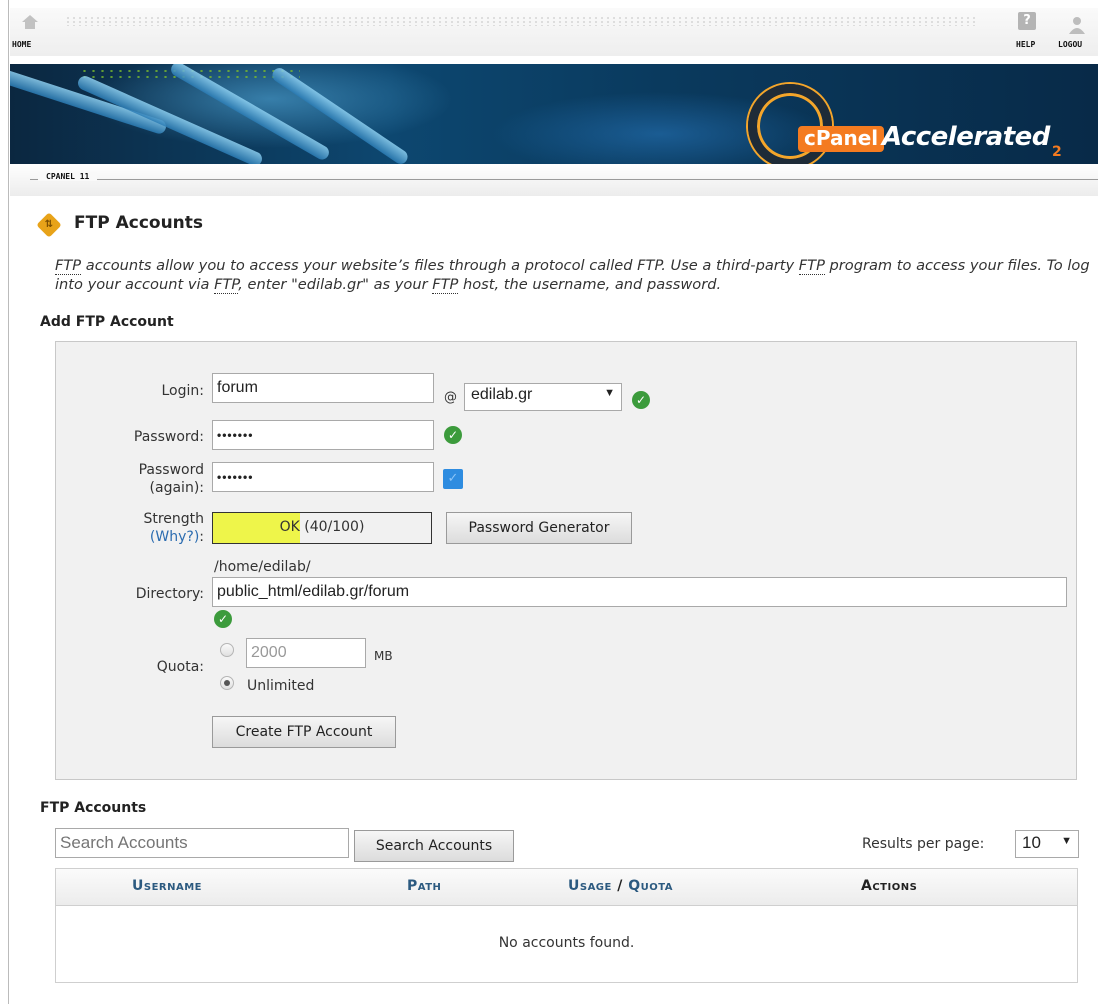 The width and height of the screenshot is (1098, 1004). I want to click on column-header-username: Username, so click(167, 886).